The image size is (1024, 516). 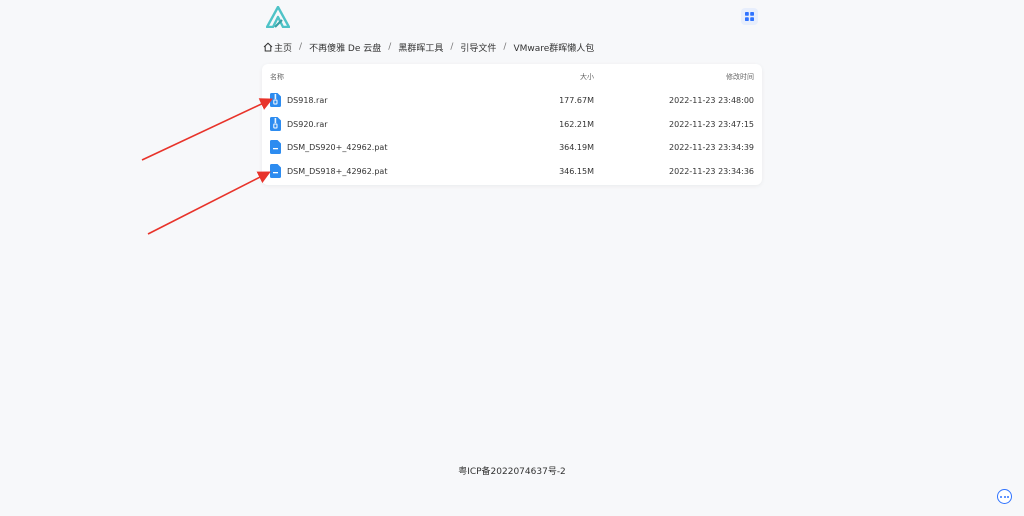 I want to click on file-list-header: 名称 大小 修改时间, so click(x=512, y=78).